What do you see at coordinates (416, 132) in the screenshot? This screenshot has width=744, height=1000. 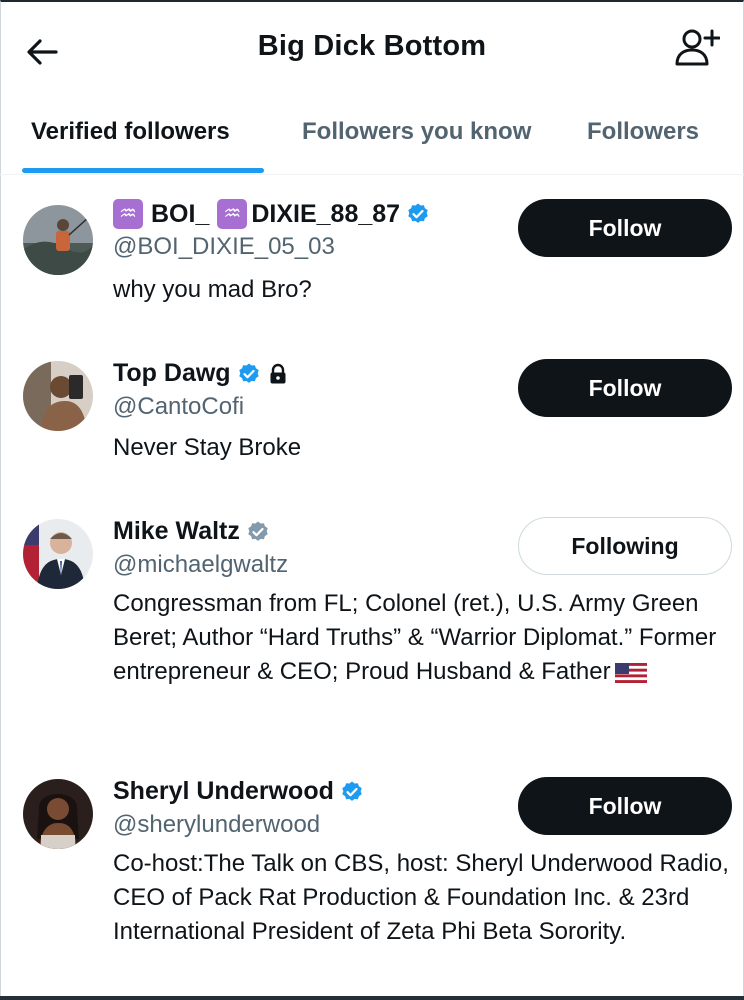 I see `tab-followers-you-know: Followers you know` at bounding box center [416, 132].